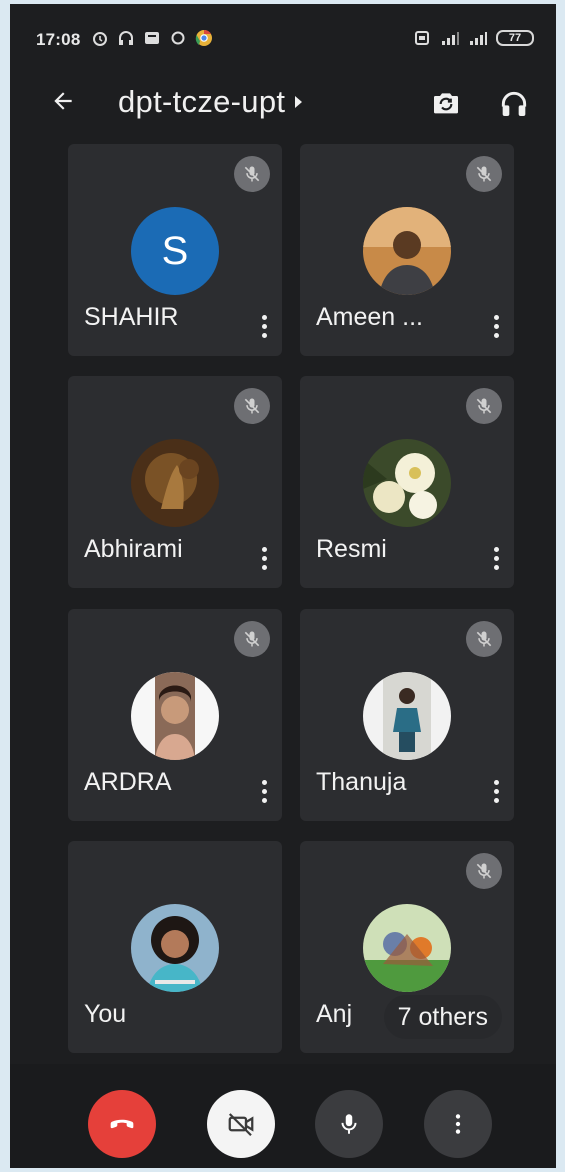 Image resolution: width=565 pixels, height=1172 pixels. Describe the element at coordinates (283, 39) in the screenshot. I see `status-bar: 17:08 77` at that location.